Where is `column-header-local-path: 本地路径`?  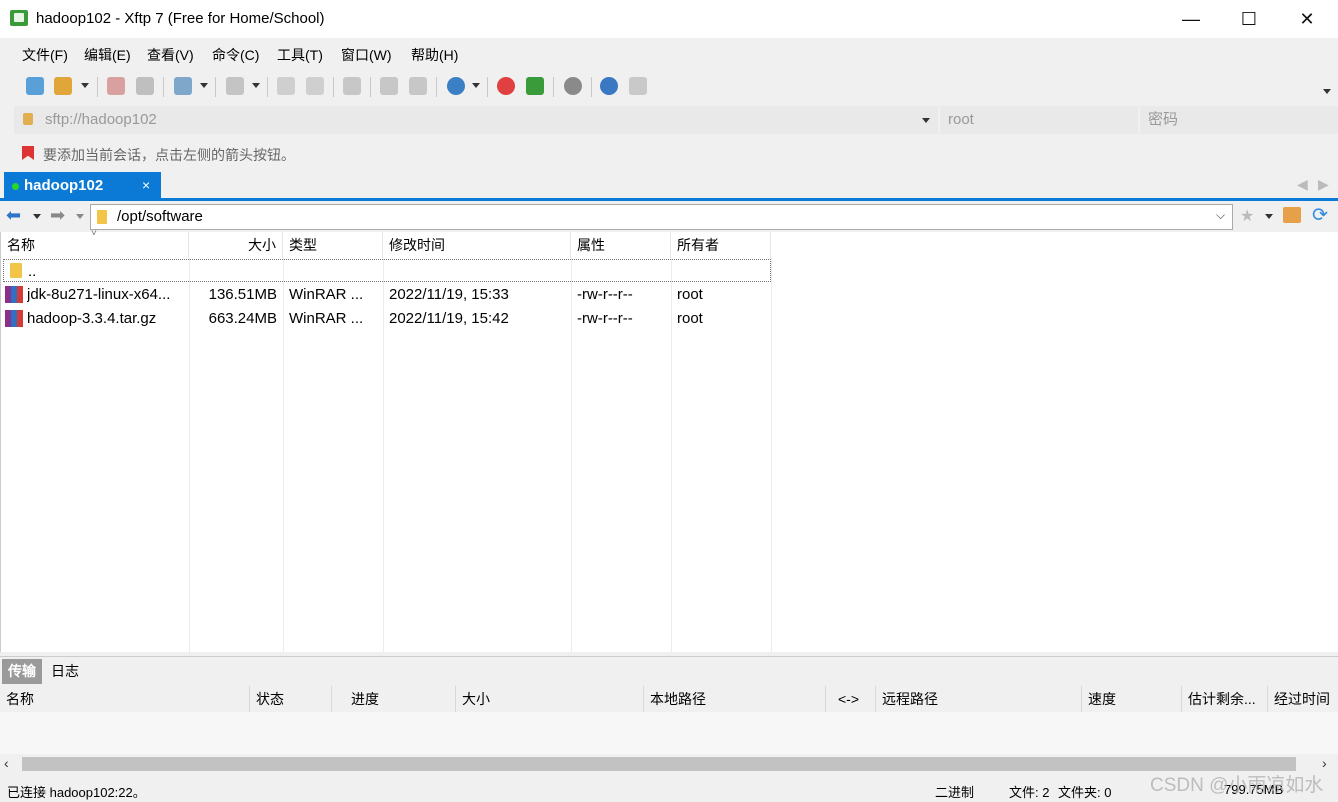
column-header-local-path: 本地路径 is located at coordinates (735, 699).